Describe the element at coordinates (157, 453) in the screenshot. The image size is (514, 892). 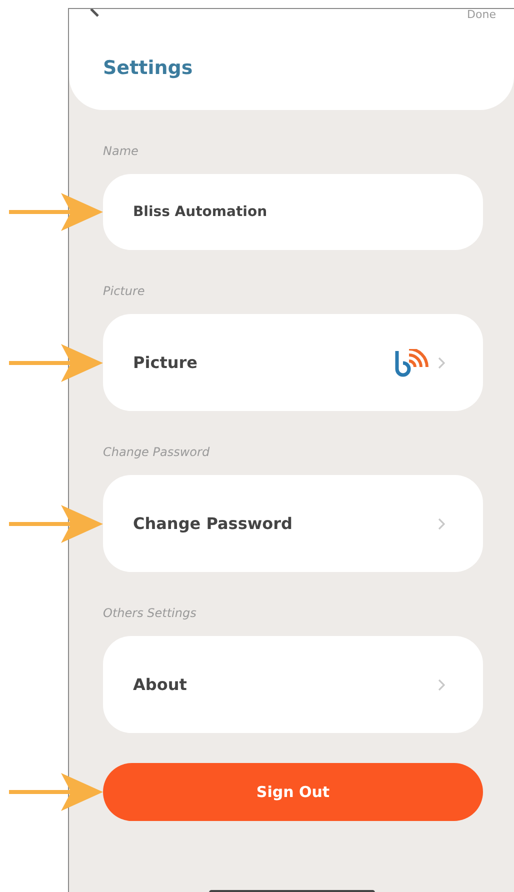
I see `section-label: Change Password` at that location.